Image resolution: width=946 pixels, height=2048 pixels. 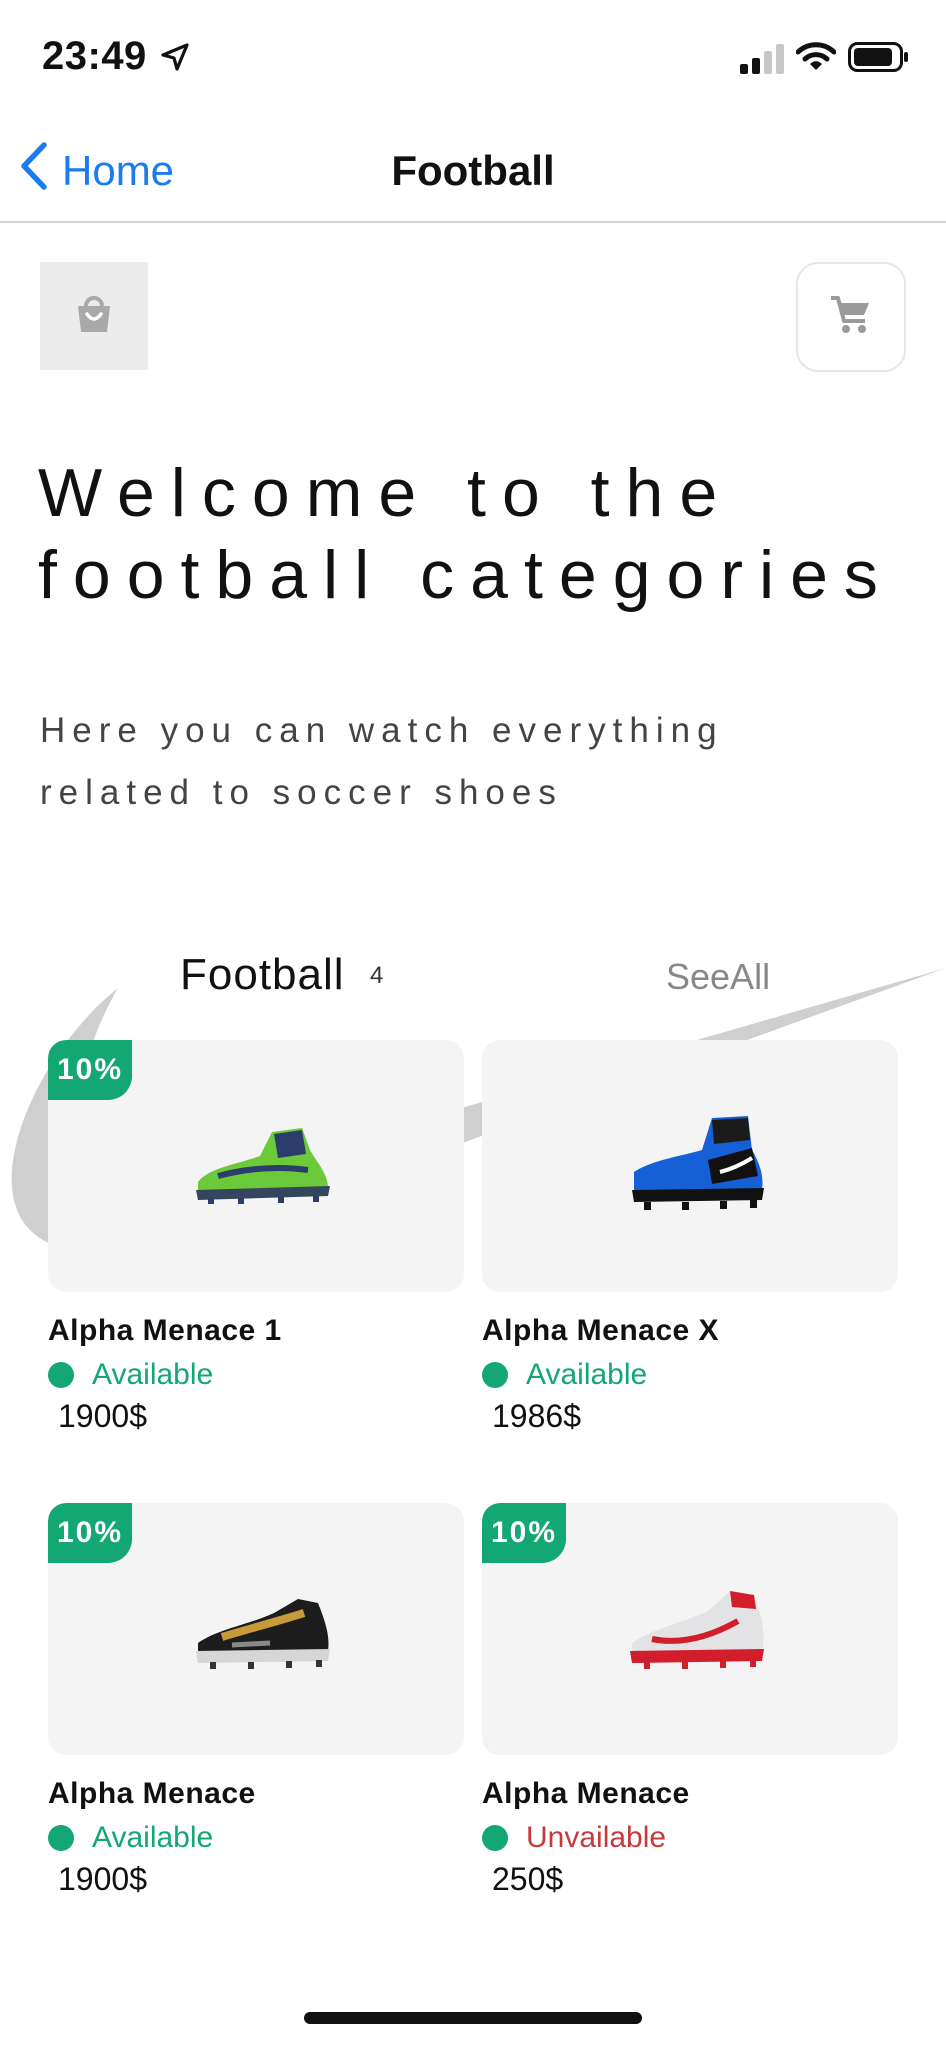 I want to click on section-title: Football, so click(x=262, y=974).